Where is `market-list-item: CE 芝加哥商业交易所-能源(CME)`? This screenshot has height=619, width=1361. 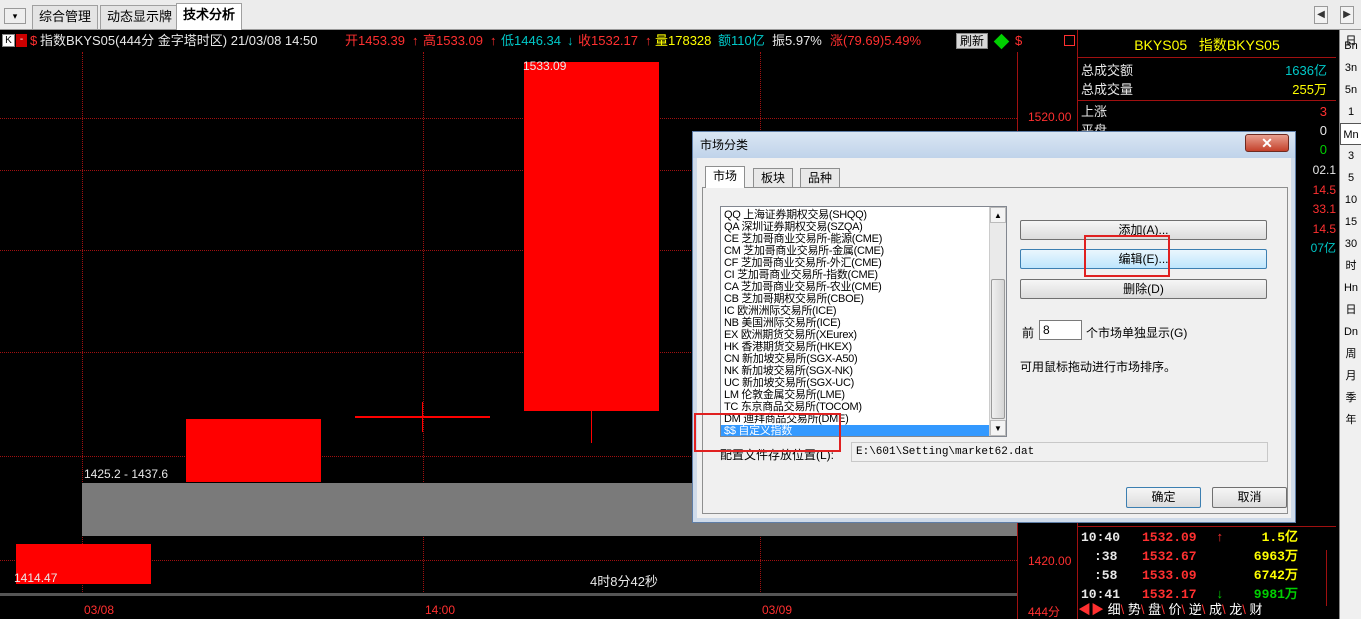 market-list-item: CE 芝加哥商业交易所-能源(CME) is located at coordinates (855, 239).